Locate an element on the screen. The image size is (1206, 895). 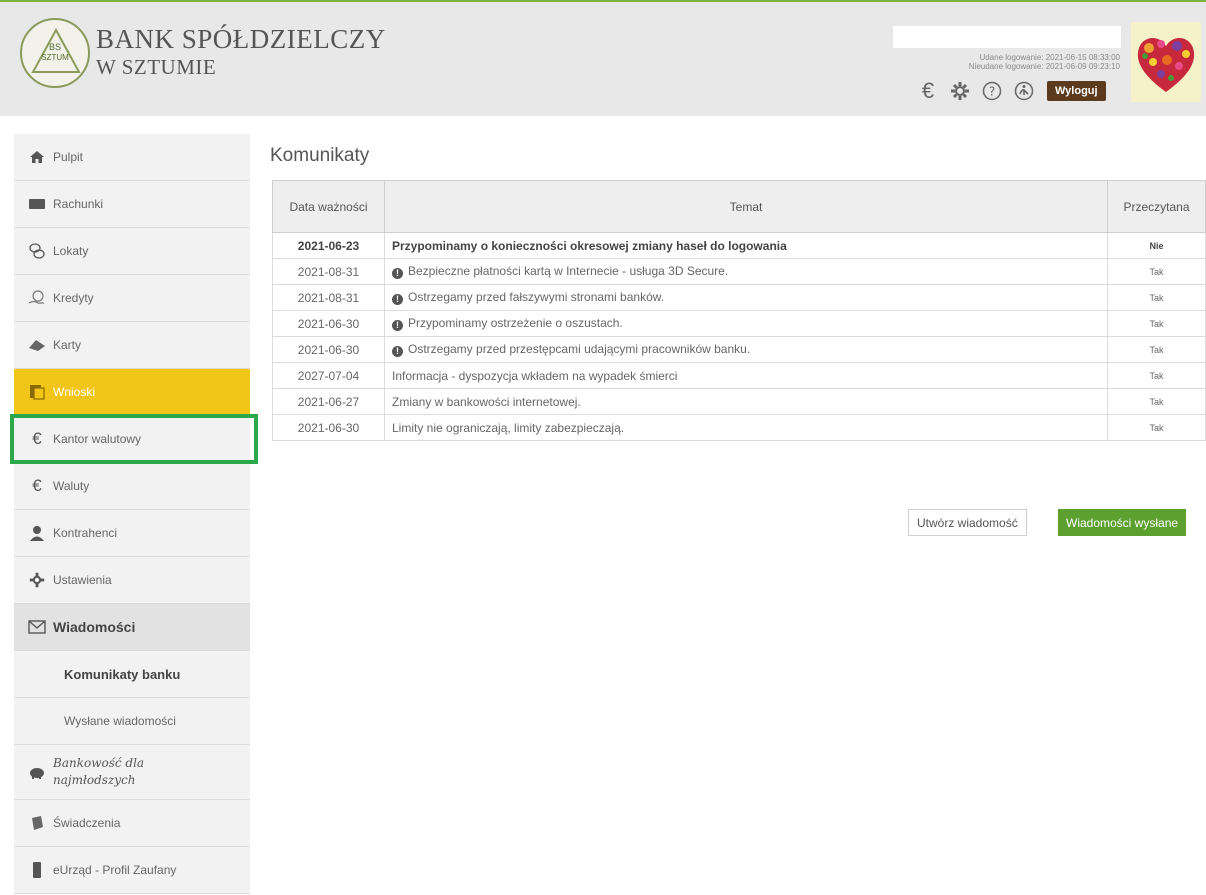
sidebar-item-label: eUrząd - Profil Zaufany is located at coordinates (115, 870).